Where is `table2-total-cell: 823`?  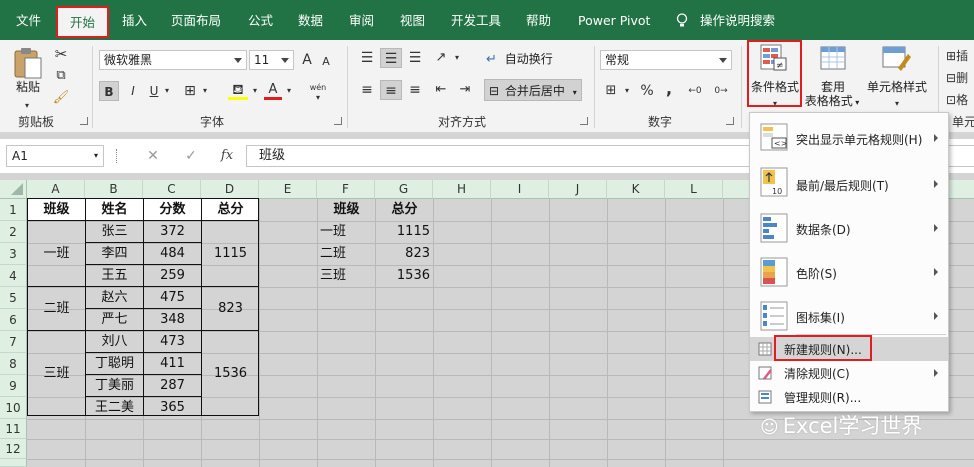 table2-total-cell: 823 is located at coordinates (403, 253).